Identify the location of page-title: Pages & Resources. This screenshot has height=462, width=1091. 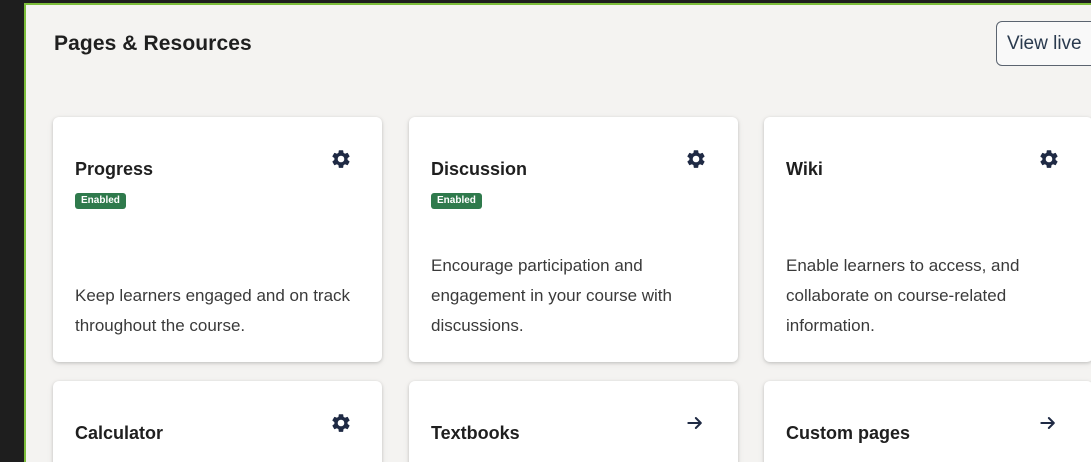
(153, 43).